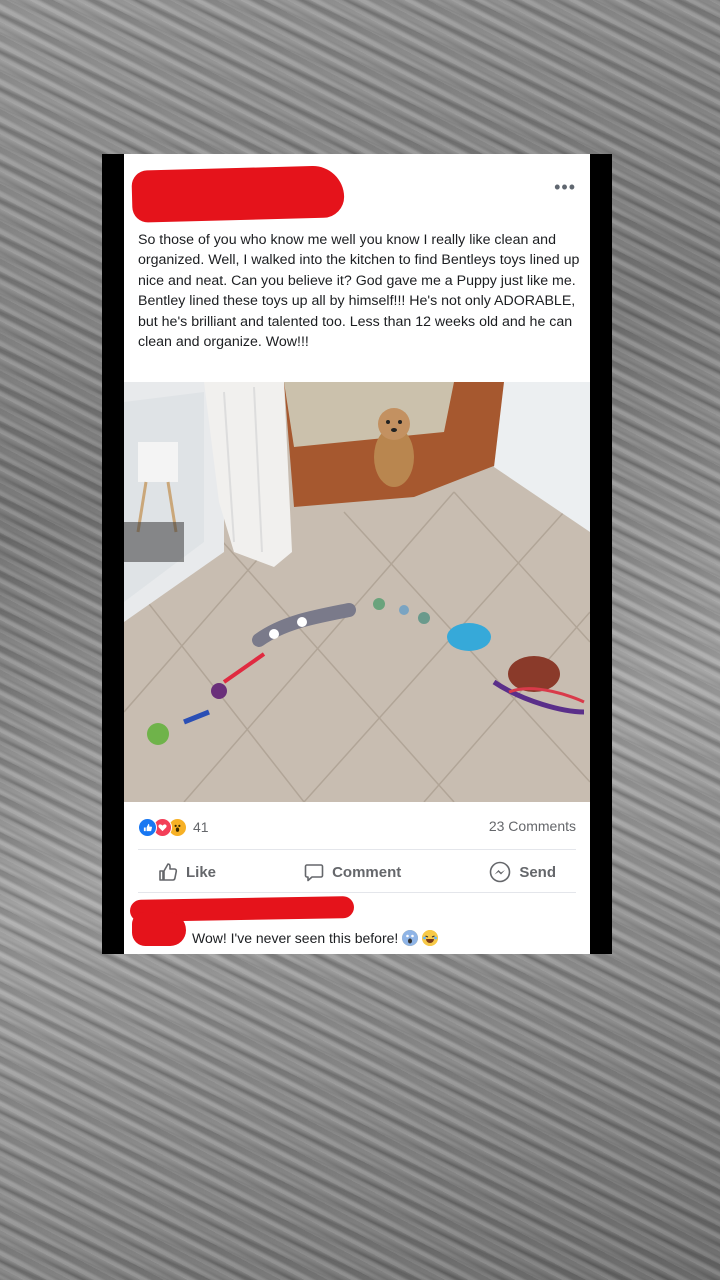  I want to click on reactions-summary: 41, so click(173, 827).